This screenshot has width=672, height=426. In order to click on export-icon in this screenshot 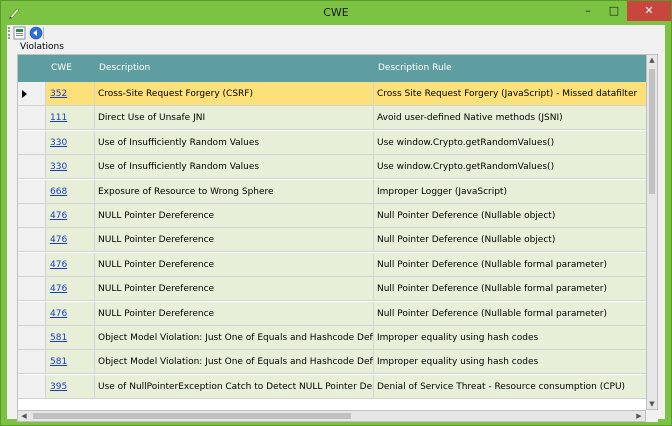, I will do `click(20, 33)`.